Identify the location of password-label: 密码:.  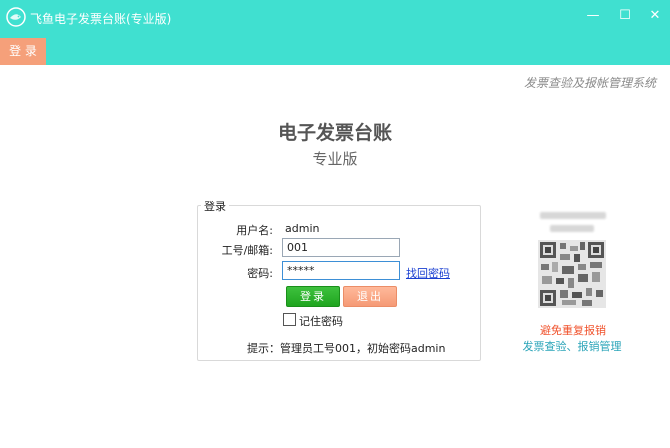
(260, 273).